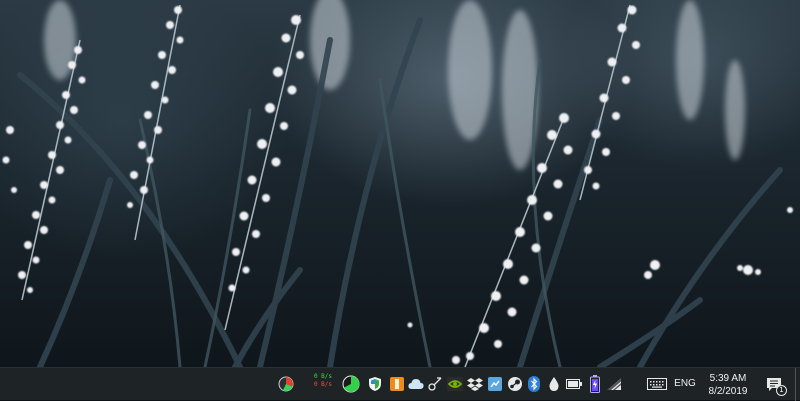 The height and width of the screenshot is (401, 800). What do you see at coordinates (475, 384) in the screenshot?
I see `dropbox-icon` at bounding box center [475, 384].